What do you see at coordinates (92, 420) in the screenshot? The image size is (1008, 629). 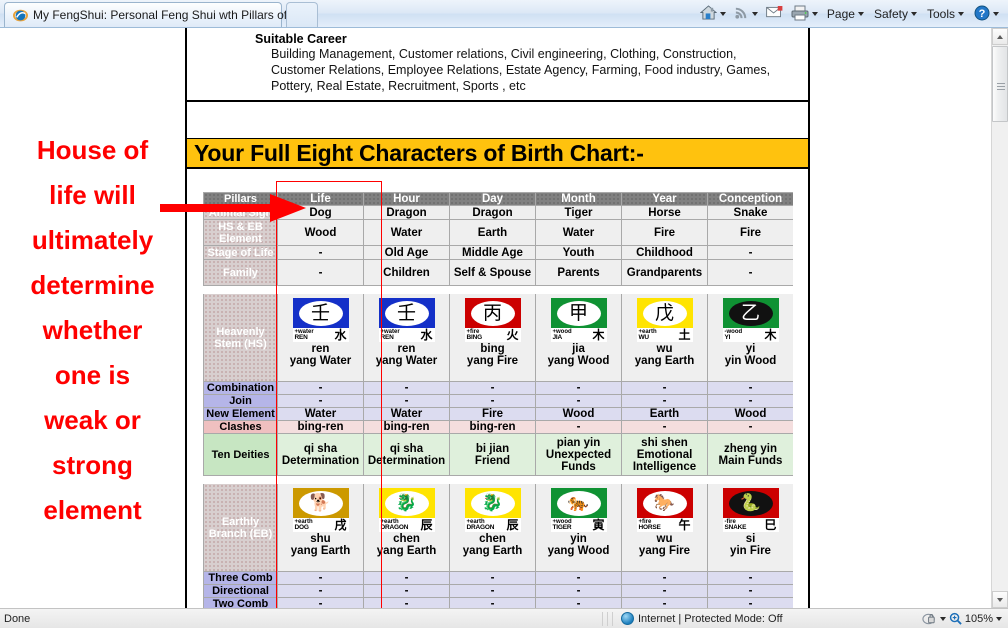 I see `annotation-line: weak or` at bounding box center [92, 420].